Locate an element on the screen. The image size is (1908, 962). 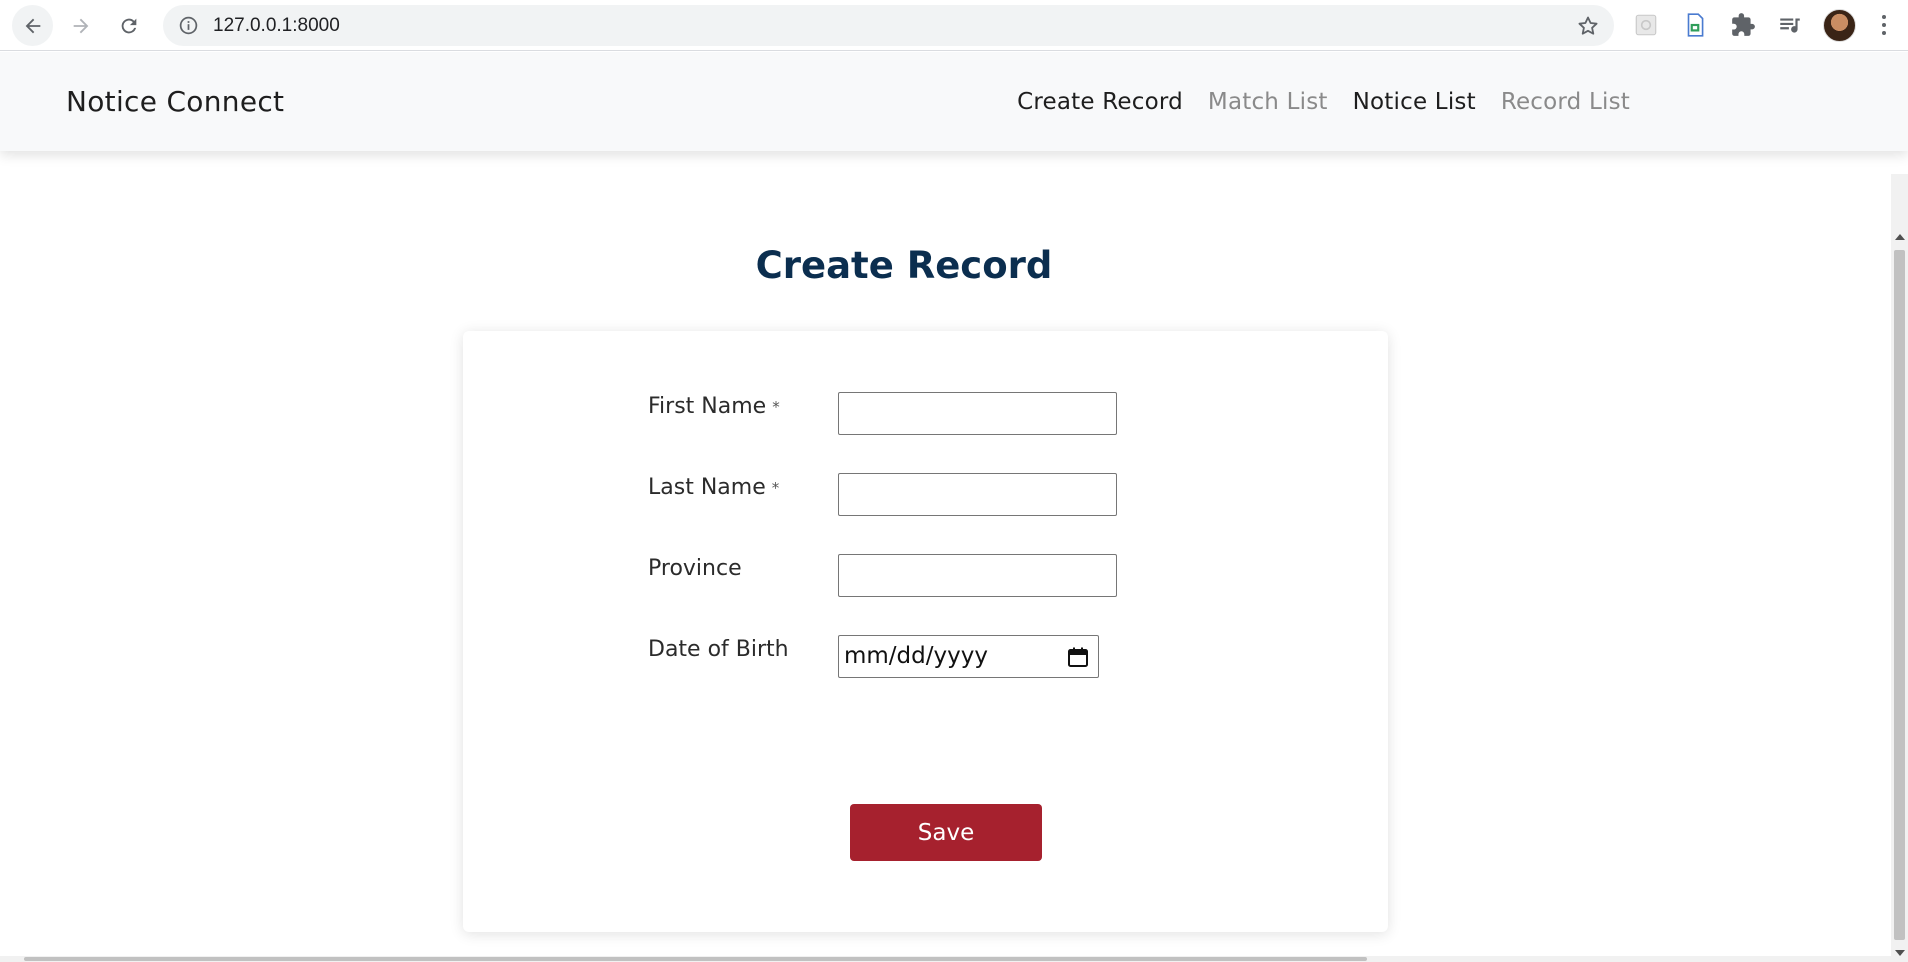
playlist-icon is located at coordinates (1790, 25).